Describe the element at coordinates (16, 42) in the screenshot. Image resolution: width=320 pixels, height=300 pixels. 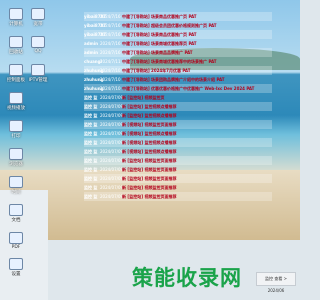
I see `recycle-bin-icon` at that location.